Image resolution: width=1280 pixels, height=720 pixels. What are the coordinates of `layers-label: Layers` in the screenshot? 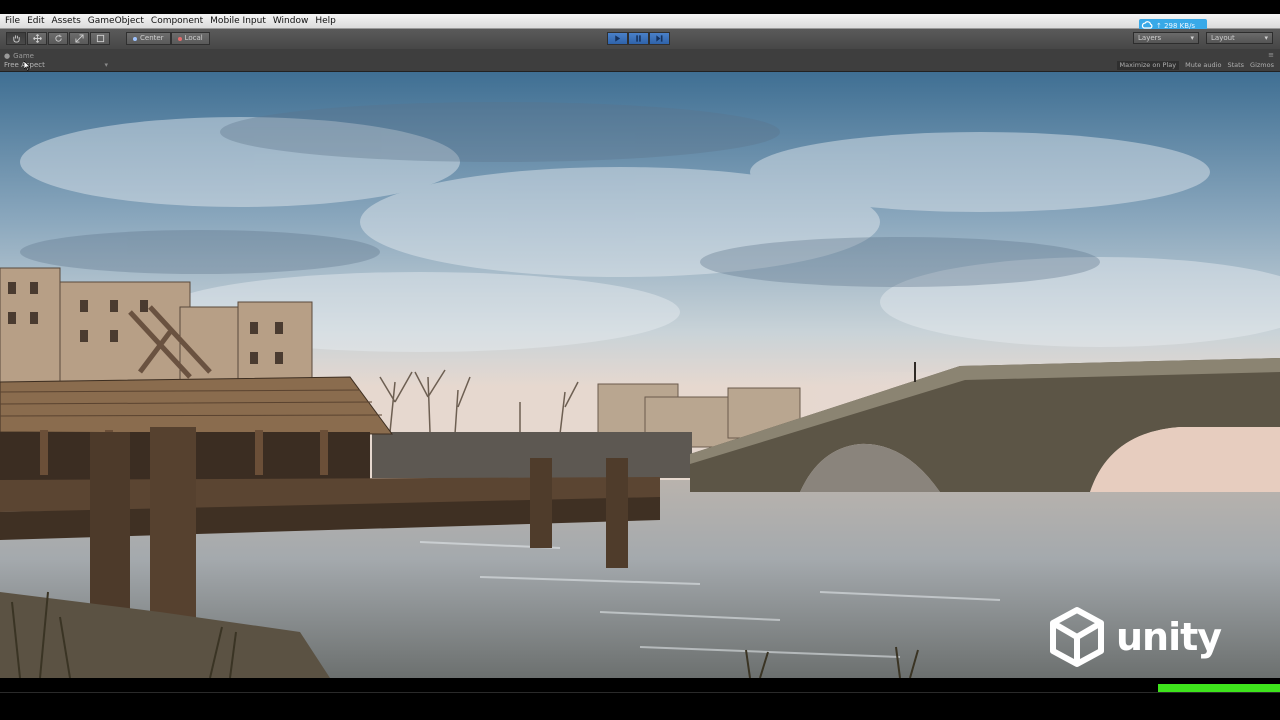 It's located at (1150, 38).